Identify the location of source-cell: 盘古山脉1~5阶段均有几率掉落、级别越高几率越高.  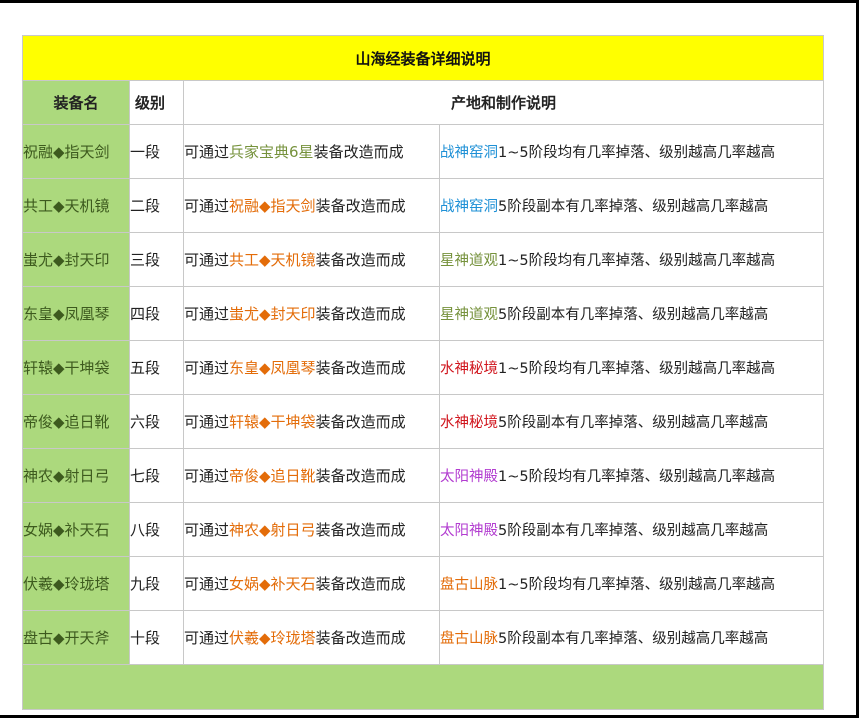
(631, 583).